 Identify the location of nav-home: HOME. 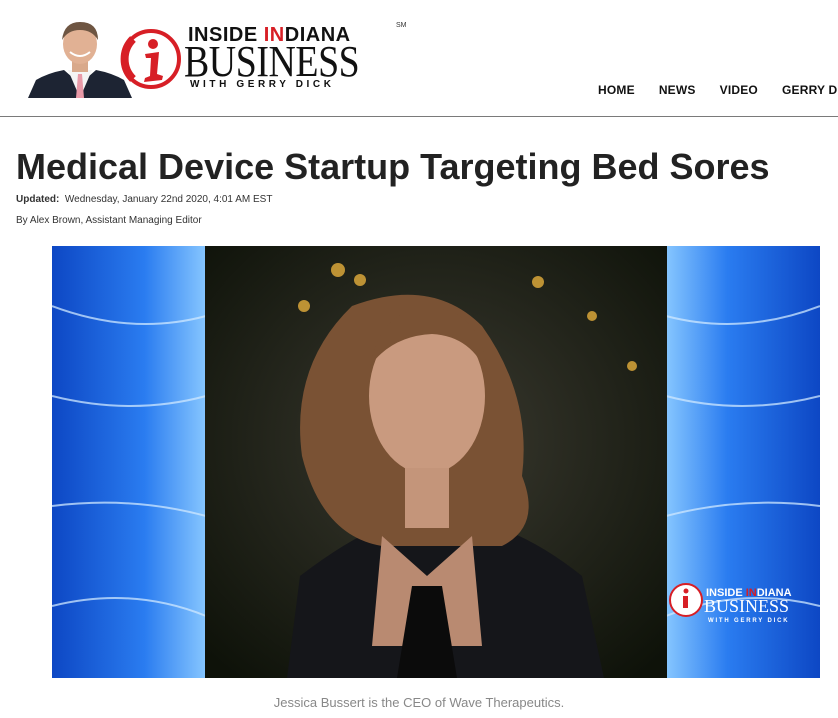
(616, 90).